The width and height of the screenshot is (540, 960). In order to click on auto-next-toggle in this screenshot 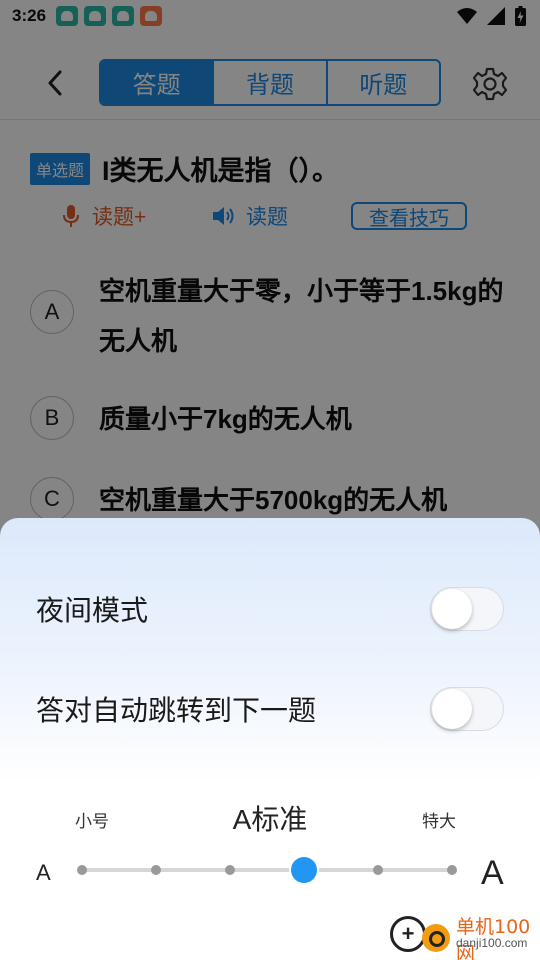, I will do `click(467, 709)`.